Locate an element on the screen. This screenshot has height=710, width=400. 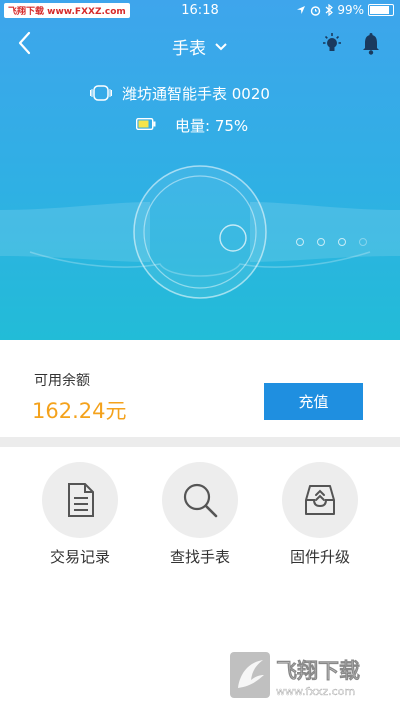
alarm-icon is located at coordinates (316, 10).